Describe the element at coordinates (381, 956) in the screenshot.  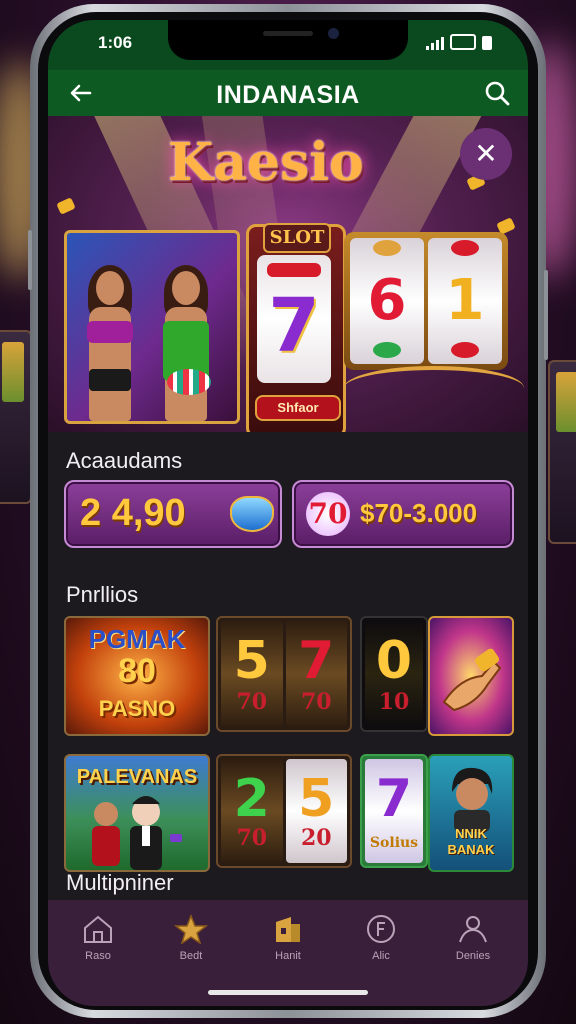
I see `tab-label: Alic` at that location.